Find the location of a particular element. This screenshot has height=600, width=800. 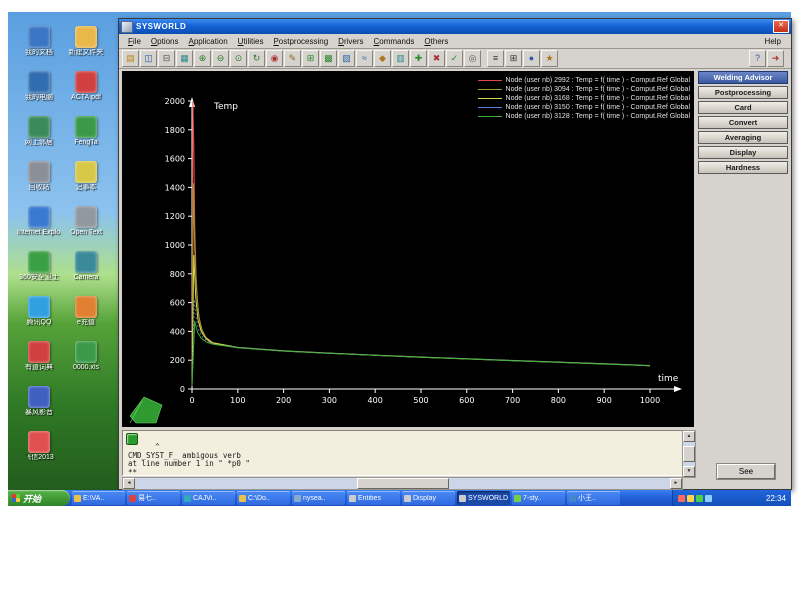

menu-file: File is located at coordinates (134, 41).